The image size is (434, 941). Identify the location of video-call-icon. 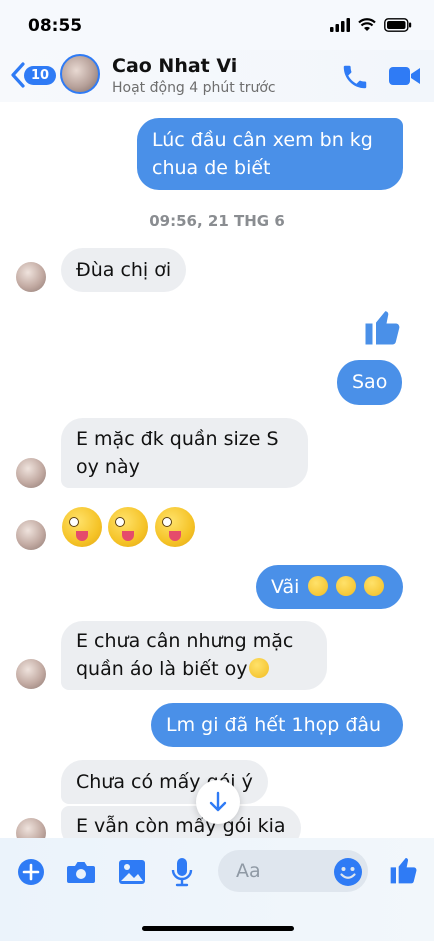
(405, 76).